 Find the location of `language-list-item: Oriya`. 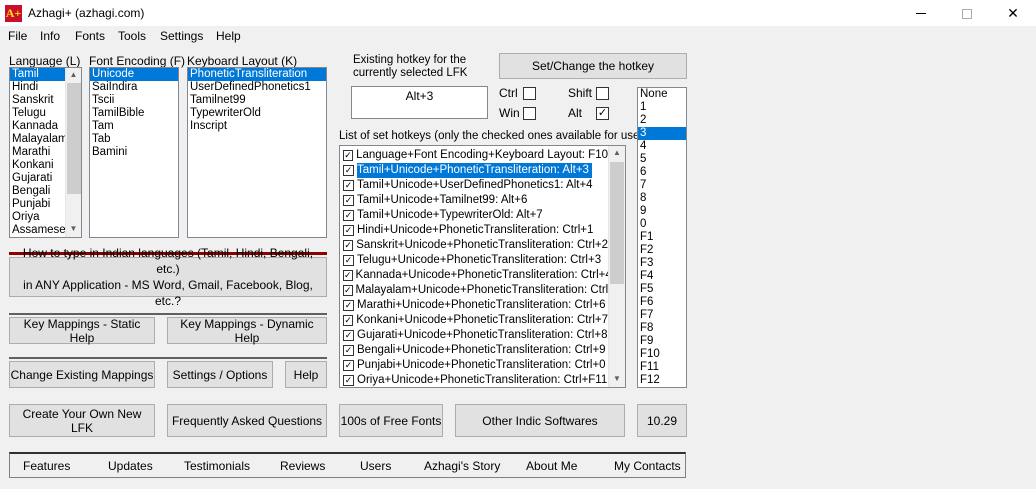

language-list-item: Oriya is located at coordinates (37, 217).